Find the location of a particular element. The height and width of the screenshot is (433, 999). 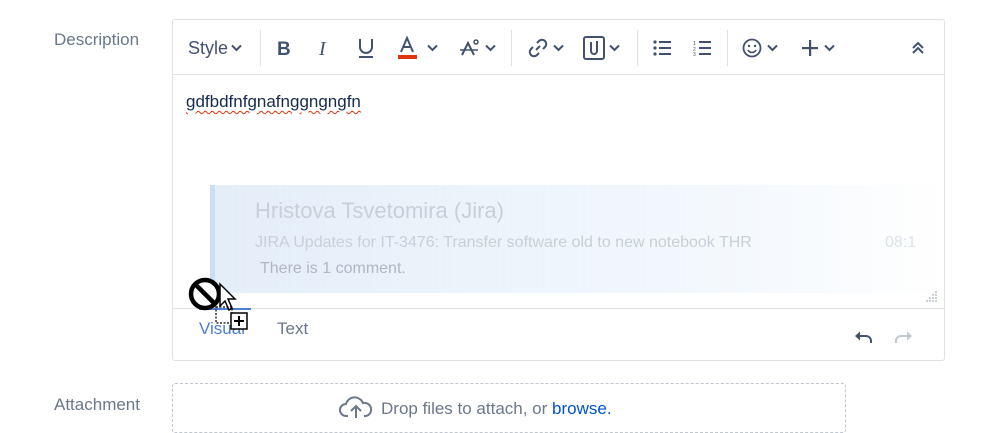

bullet-list-icon is located at coordinates (662, 48).